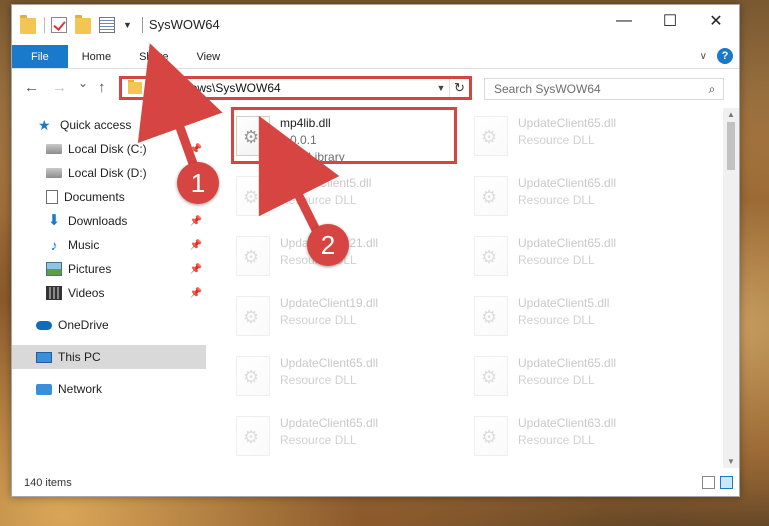 The width and height of the screenshot is (769, 526). I want to click on network-icon, so click(44, 389).